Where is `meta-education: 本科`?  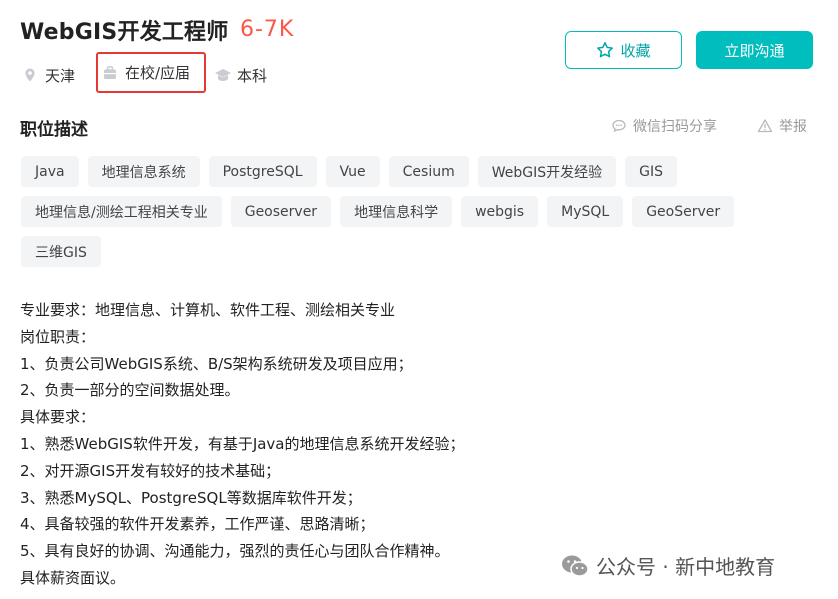
meta-education: 本科 is located at coordinates (240, 75).